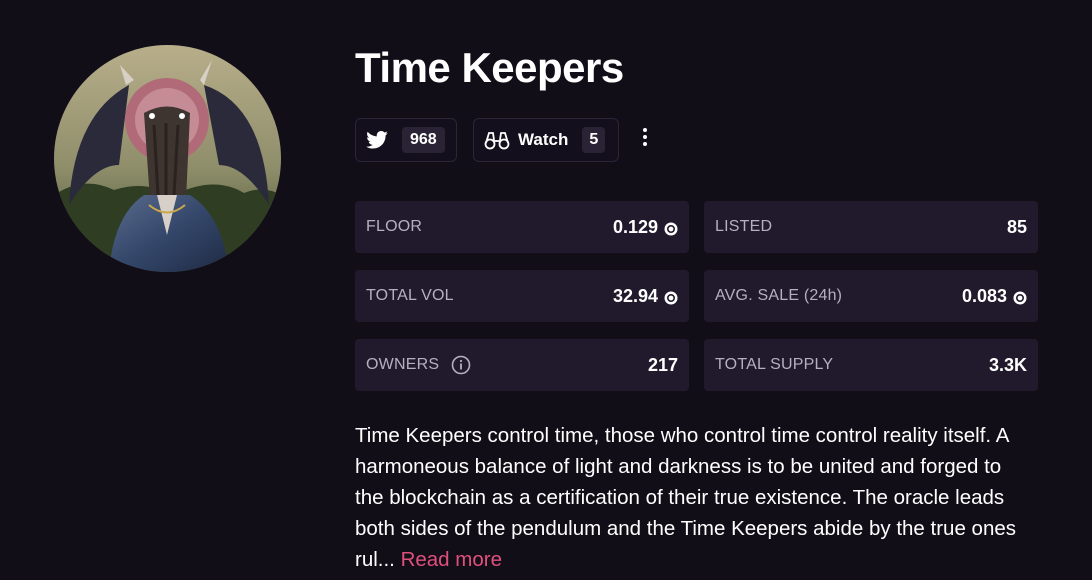  What do you see at coordinates (744, 226) in the screenshot?
I see `stat-label: LISTED` at bounding box center [744, 226].